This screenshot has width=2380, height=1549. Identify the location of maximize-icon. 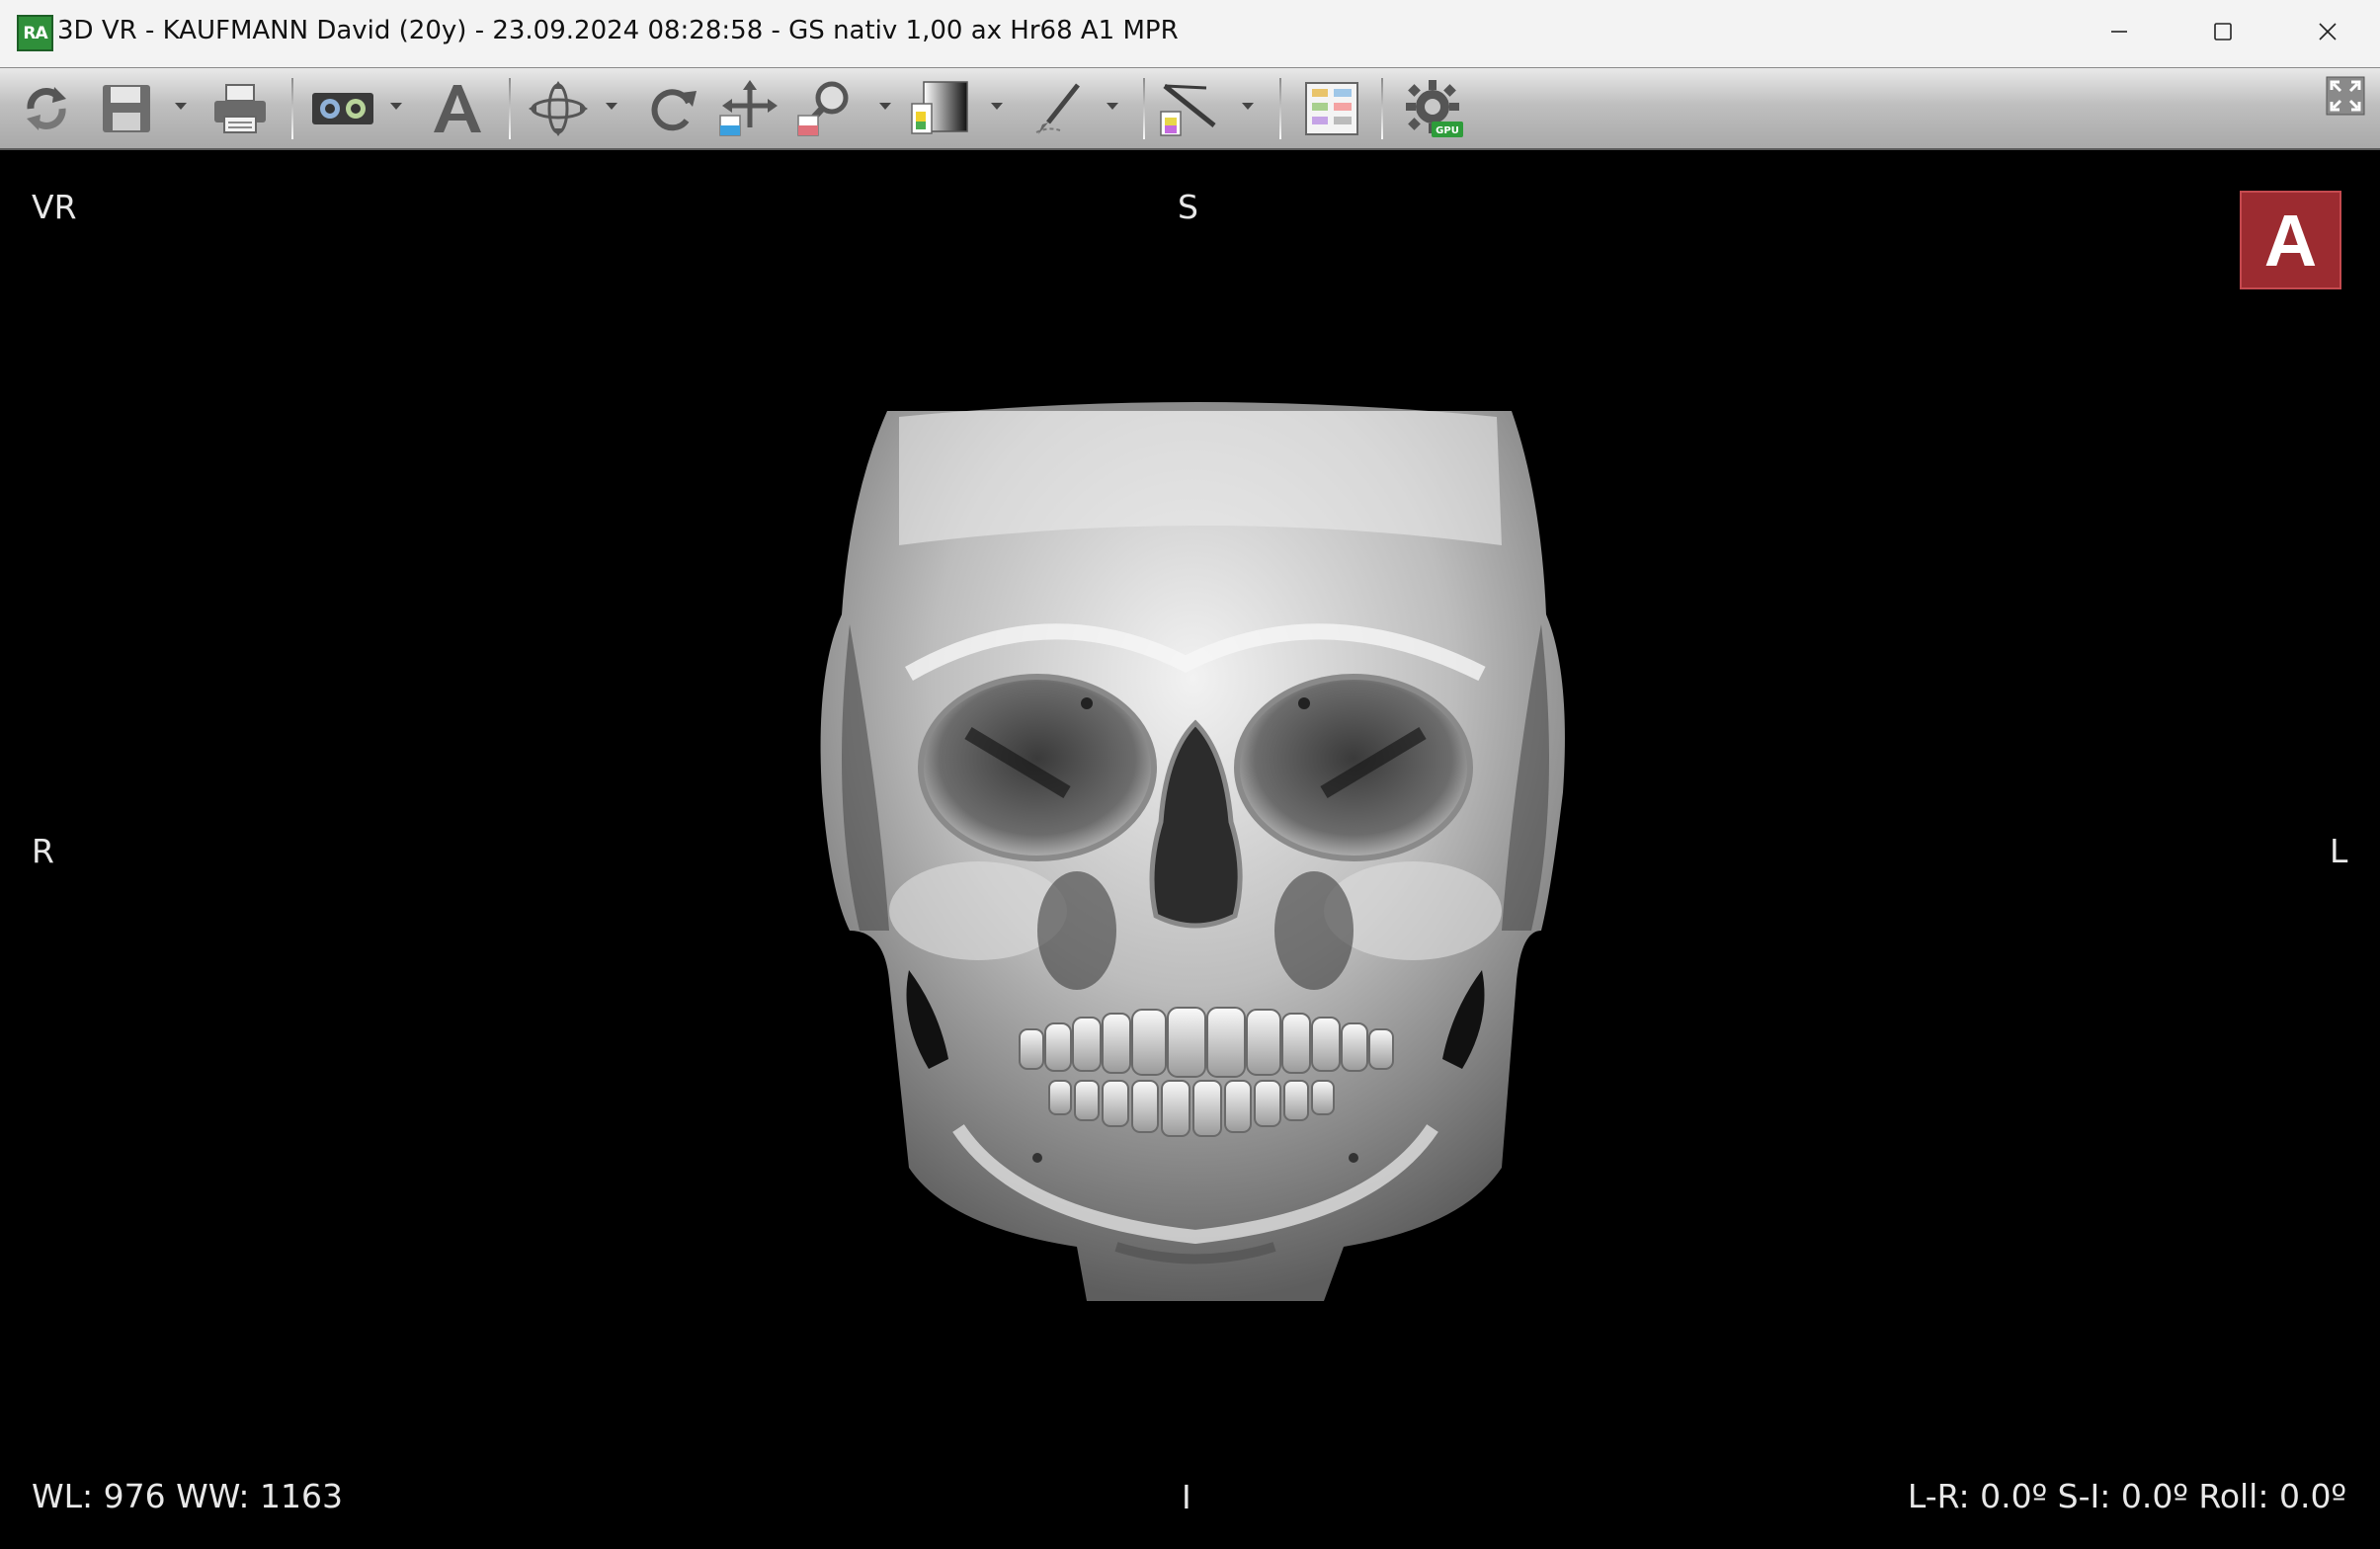
(2223, 32).